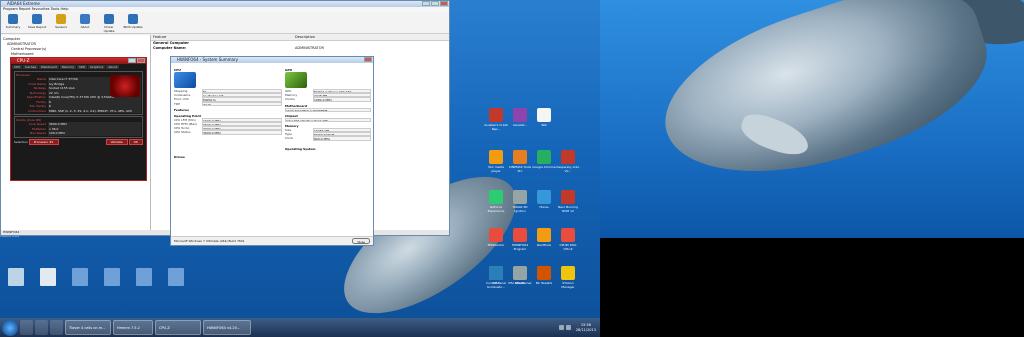  What do you see at coordinates (520, 161) in the screenshot?
I see `desktop-shortcut: CINEMAX Tools Pro` at bounding box center [520, 161].